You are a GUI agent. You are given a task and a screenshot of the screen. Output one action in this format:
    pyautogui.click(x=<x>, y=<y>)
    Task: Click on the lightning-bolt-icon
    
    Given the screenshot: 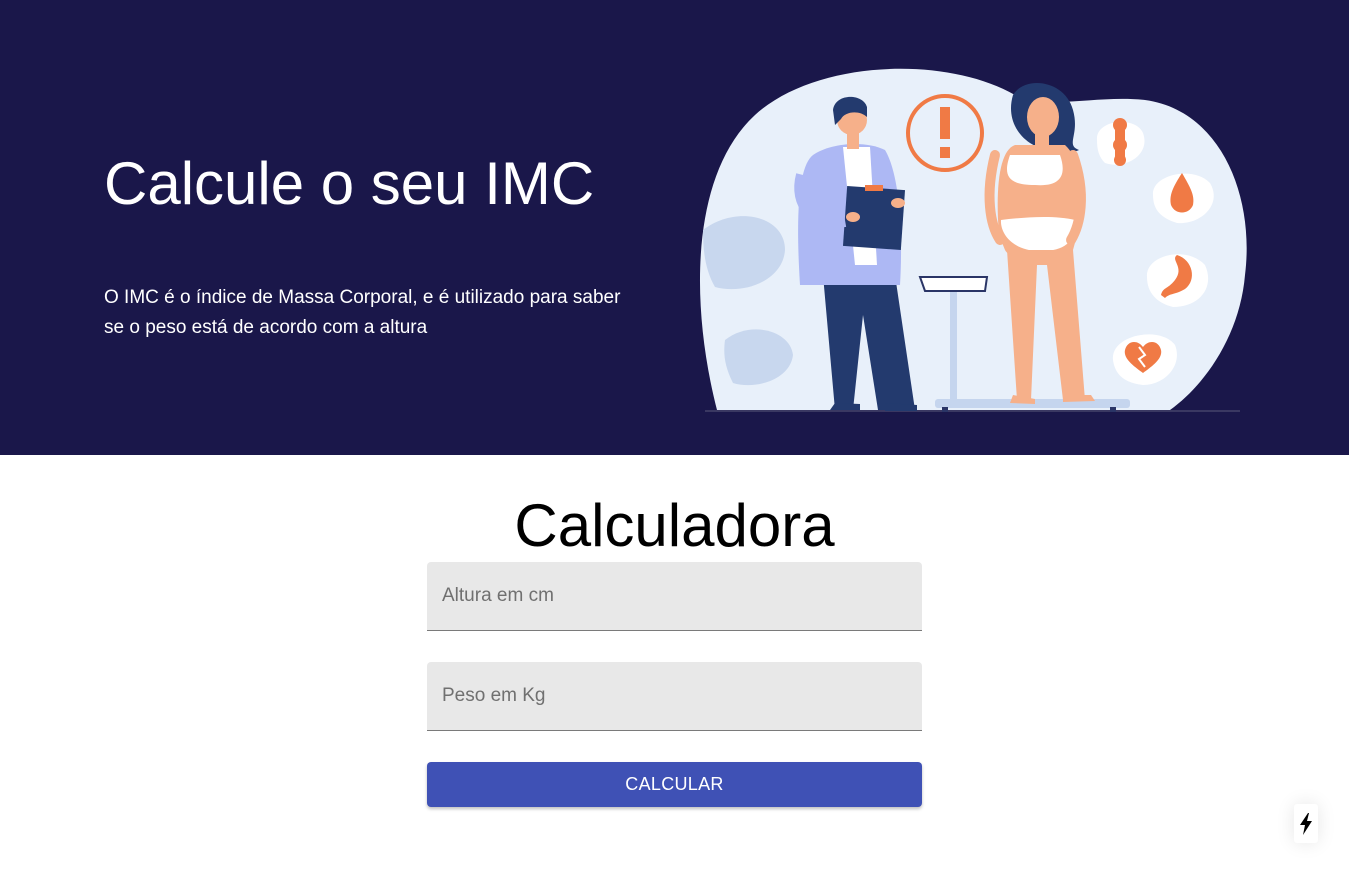 What is the action you would take?
    pyautogui.click(x=1306, y=823)
    